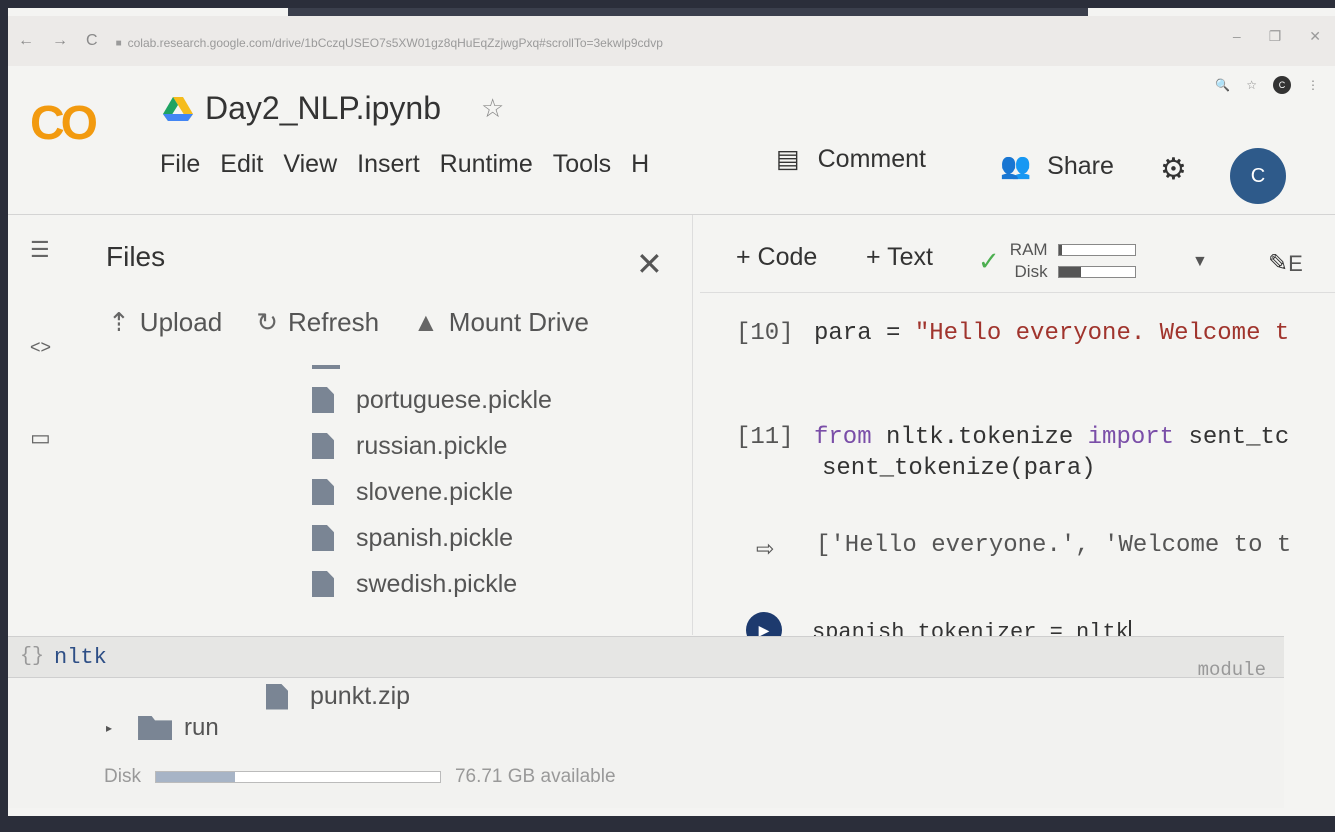 This screenshot has width=1335, height=832. I want to click on menu-insert: Insert, so click(388, 164).